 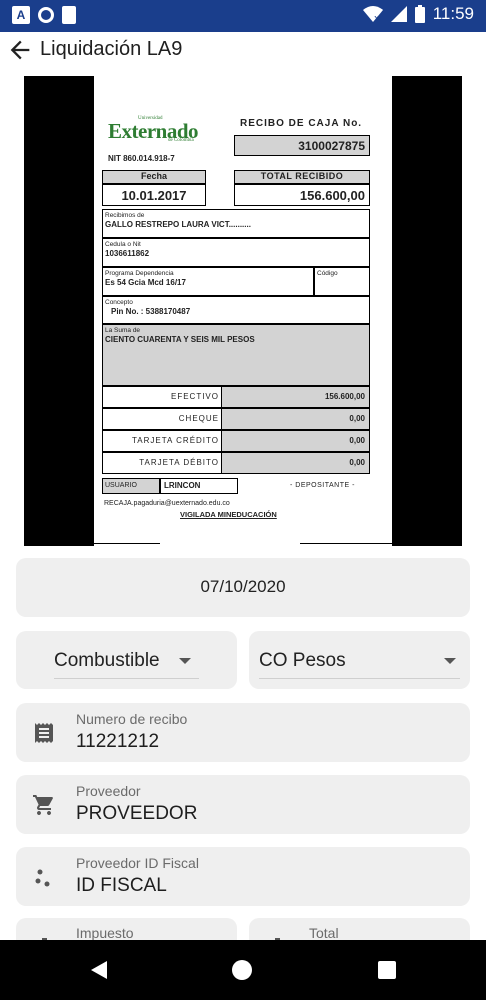 What do you see at coordinates (387, 970) in the screenshot?
I see `recents-square-icon` at bounding box center [387, 970].